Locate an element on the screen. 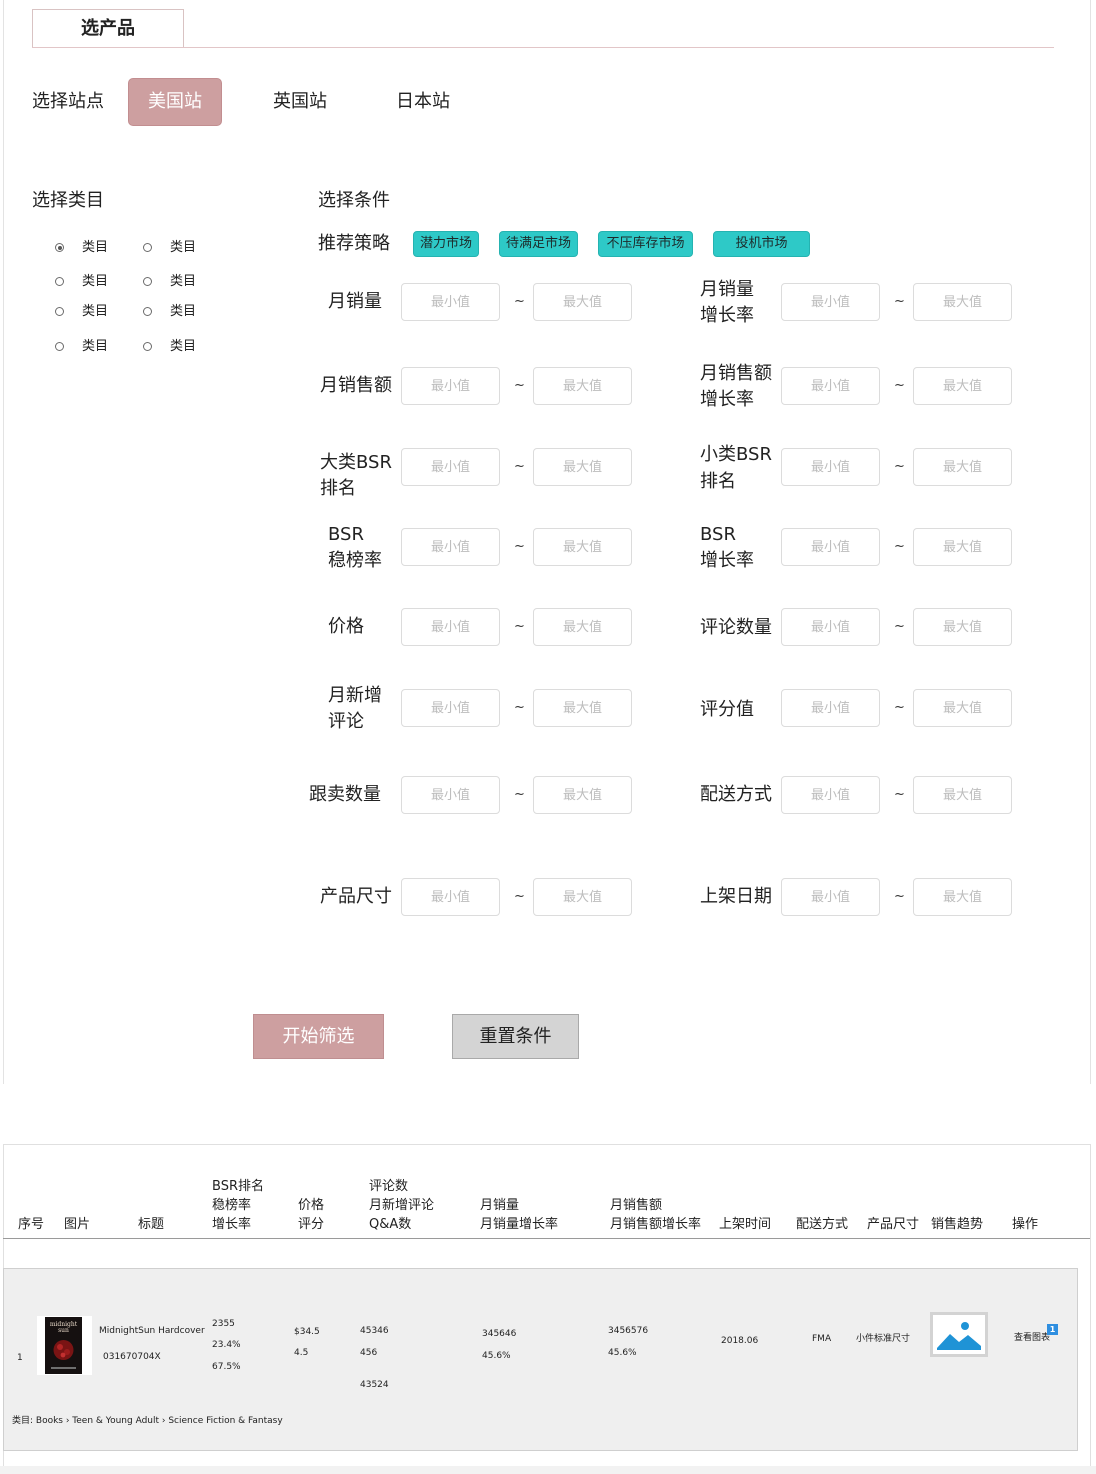 This screenshot has height=1474, width=1096. product-size-min-input is located at coordinates (450, 897).